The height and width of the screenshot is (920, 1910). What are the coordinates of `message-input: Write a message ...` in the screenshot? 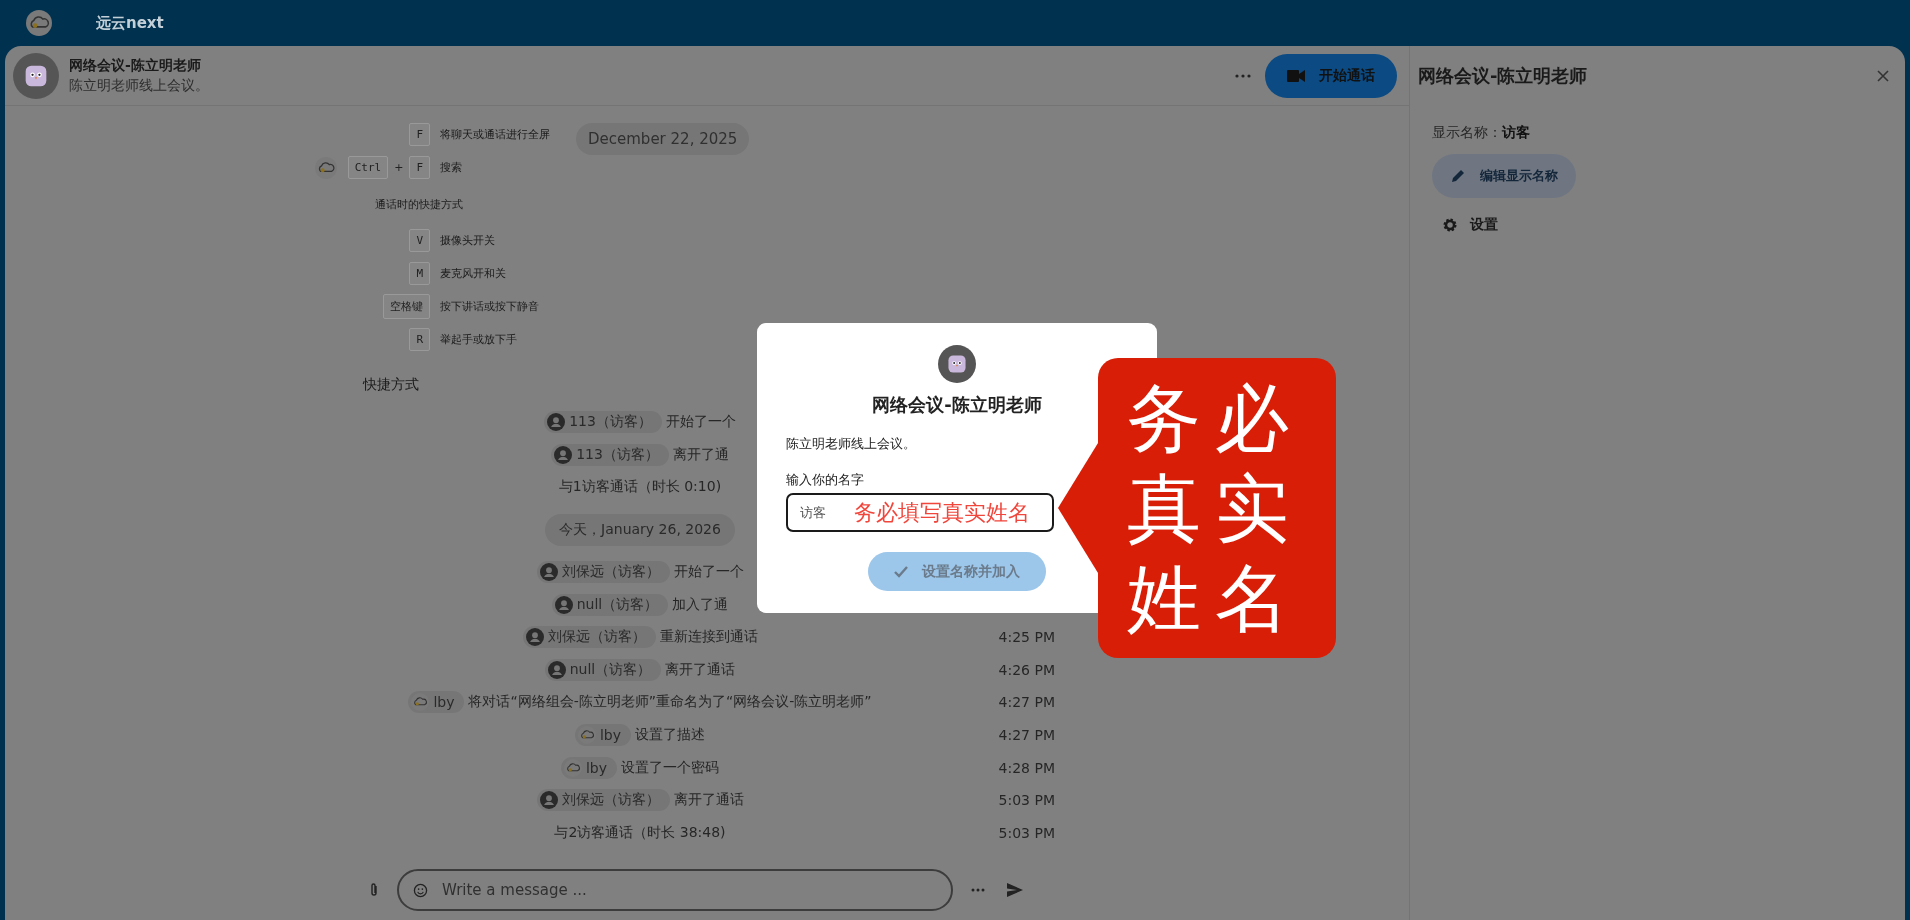 It's located at (675, 890).